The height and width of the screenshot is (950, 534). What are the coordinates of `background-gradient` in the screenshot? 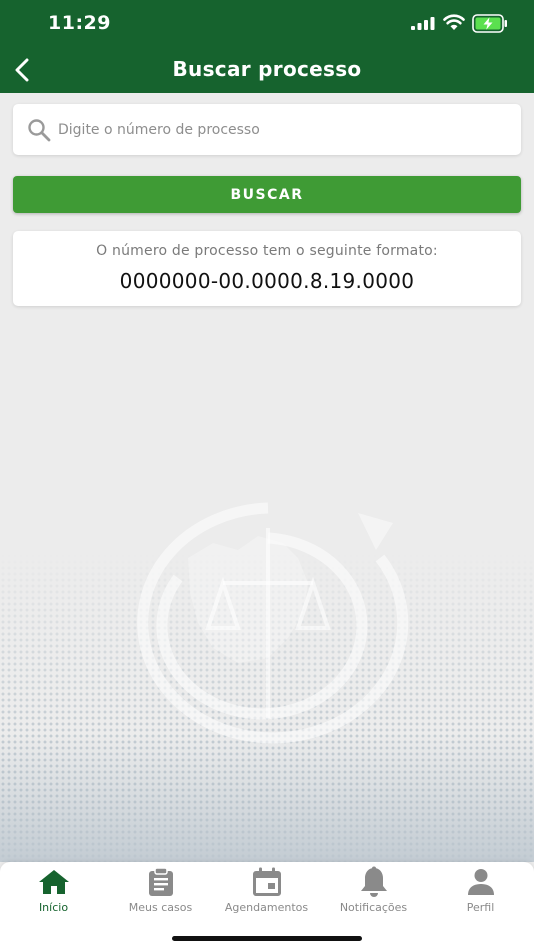 It's located at (267, 797).